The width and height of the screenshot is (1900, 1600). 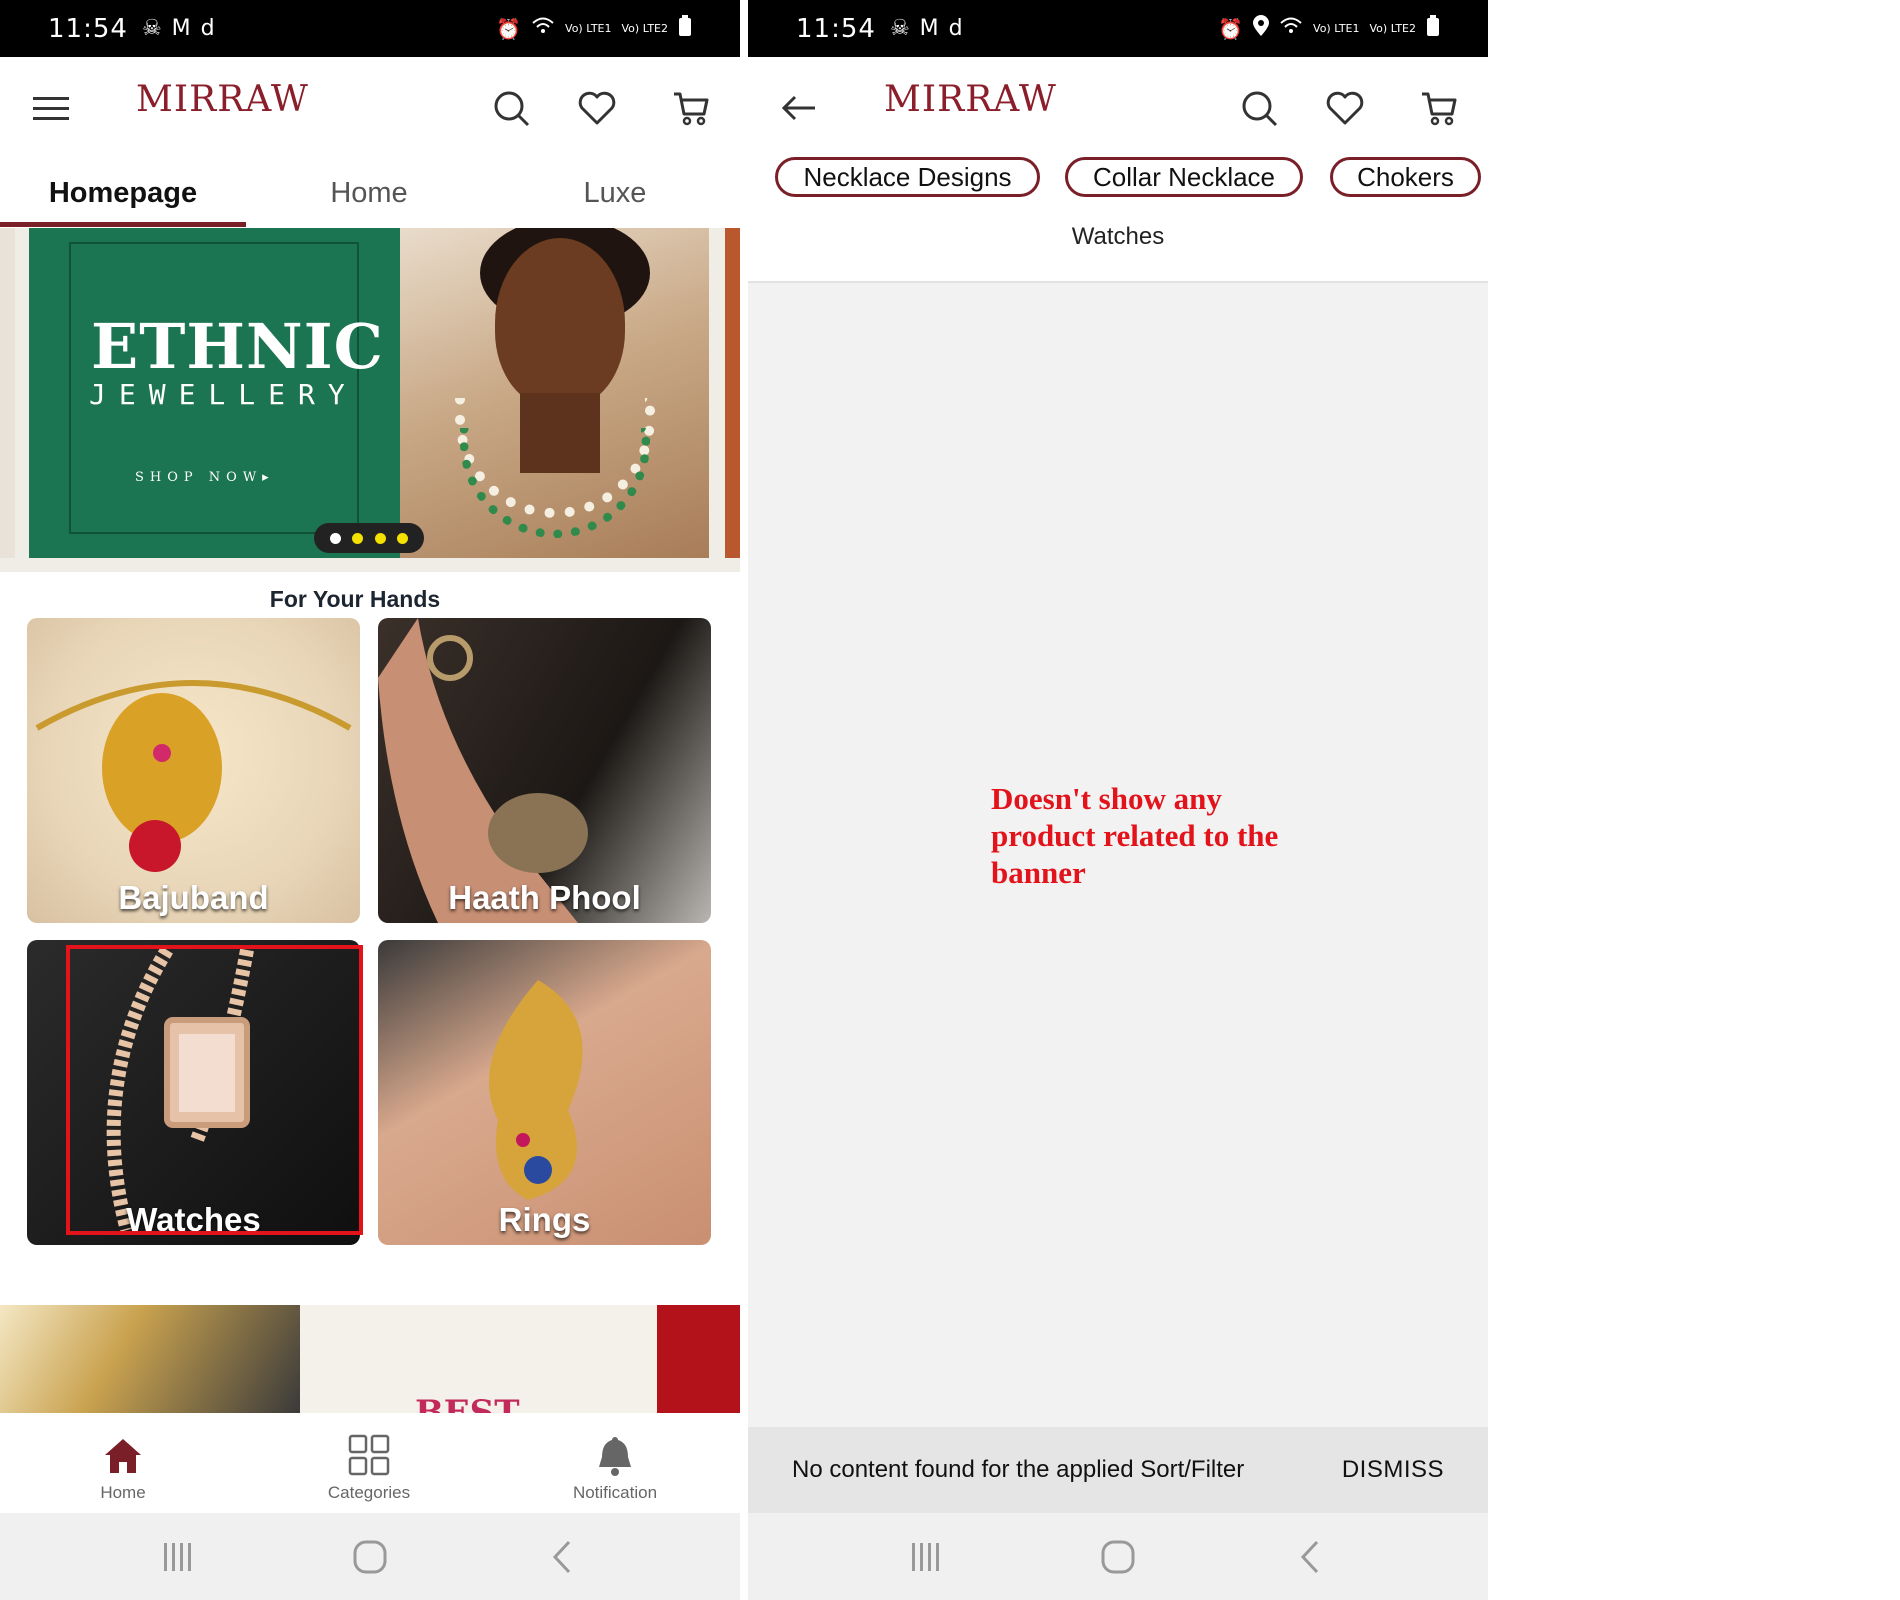 I want to click on nav-categories: Categories, so click(x=369, y=1463).